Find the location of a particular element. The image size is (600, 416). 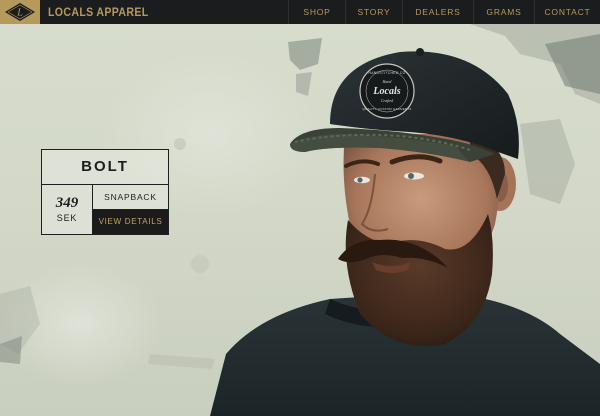

product-card: BOLT 349 SEK SNAPBACK VIEW DETAILS is located at coordinates (105, 192).